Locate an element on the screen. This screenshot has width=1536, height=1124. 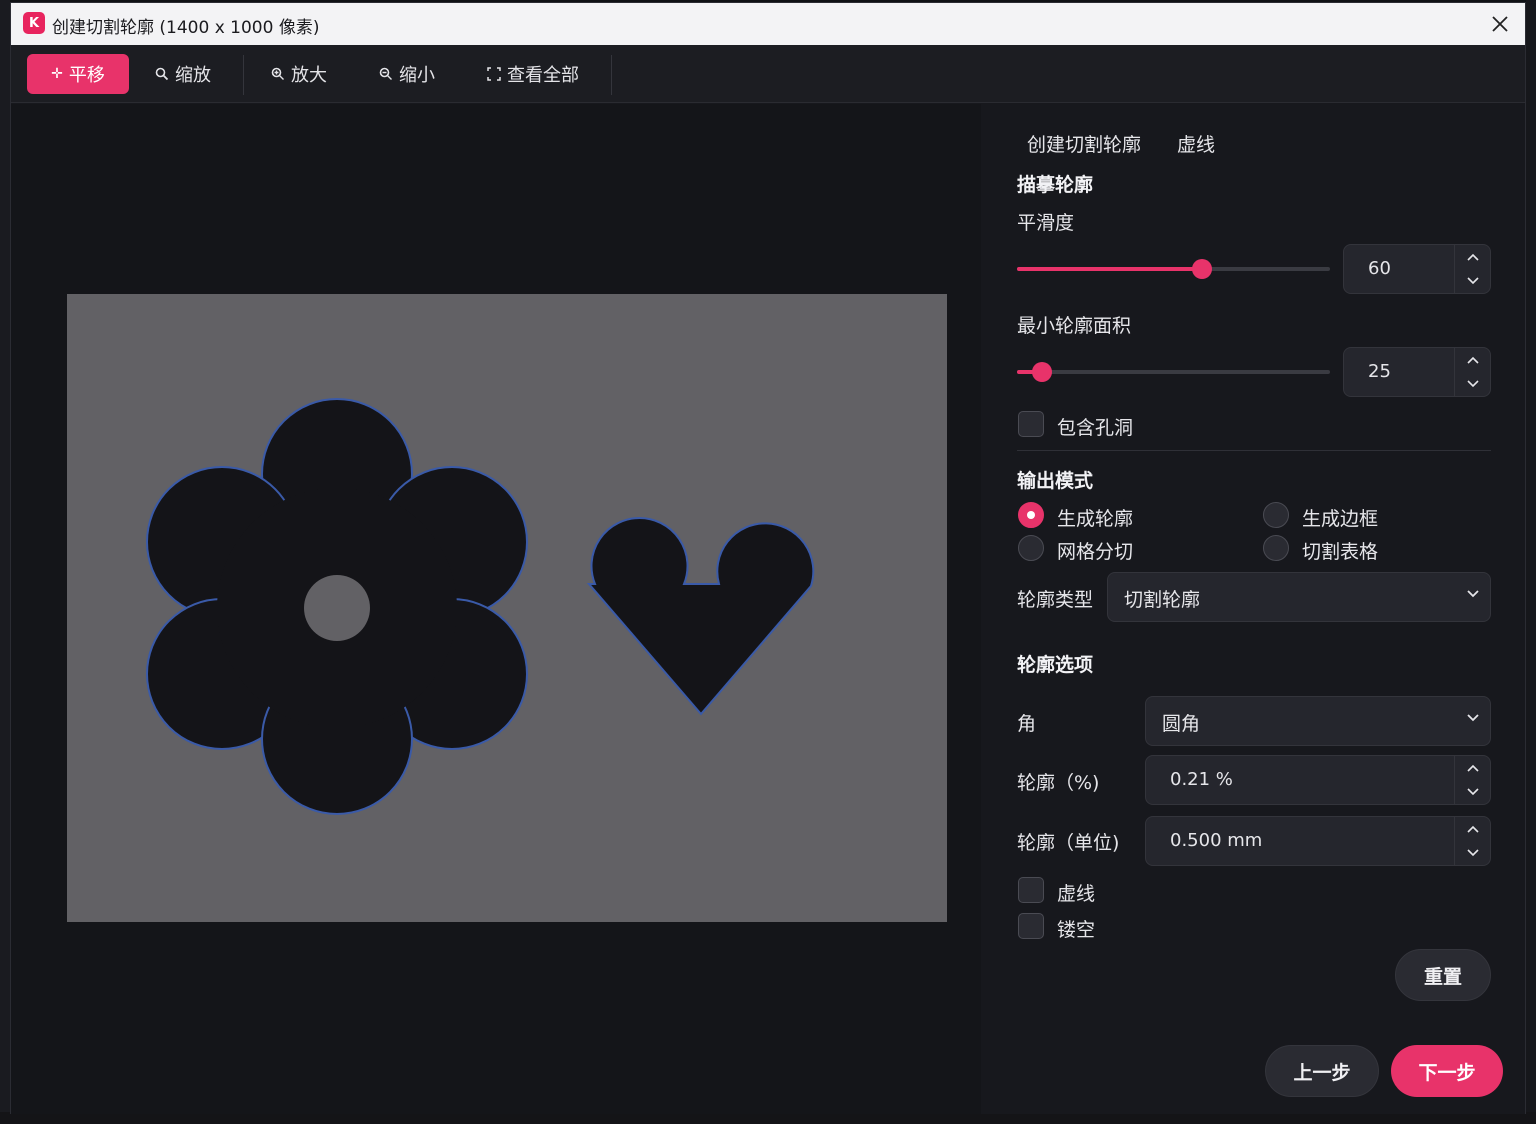
title-bar: K 创建切割轮廓 (1400 x 1000 像素) is located at coordinates (768, 24).